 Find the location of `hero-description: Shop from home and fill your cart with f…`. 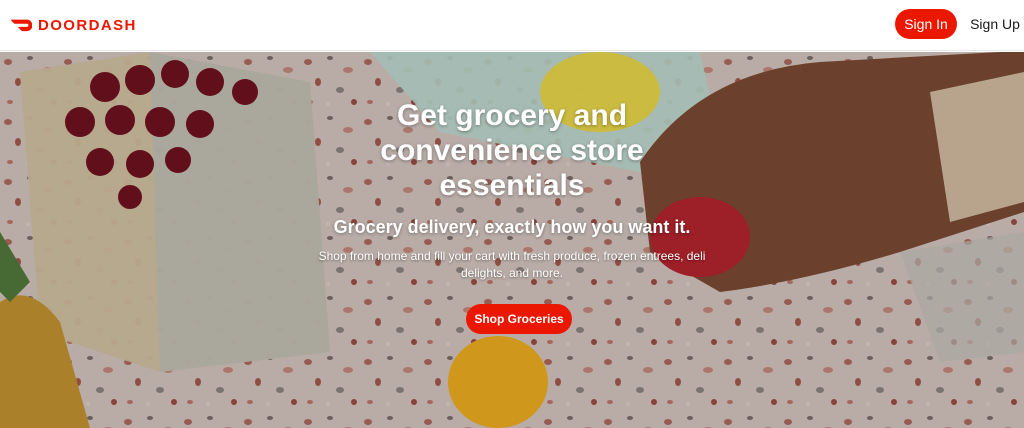

hero-description: Shop from home and fill your cart with f… is located at coordinates (512, 265).